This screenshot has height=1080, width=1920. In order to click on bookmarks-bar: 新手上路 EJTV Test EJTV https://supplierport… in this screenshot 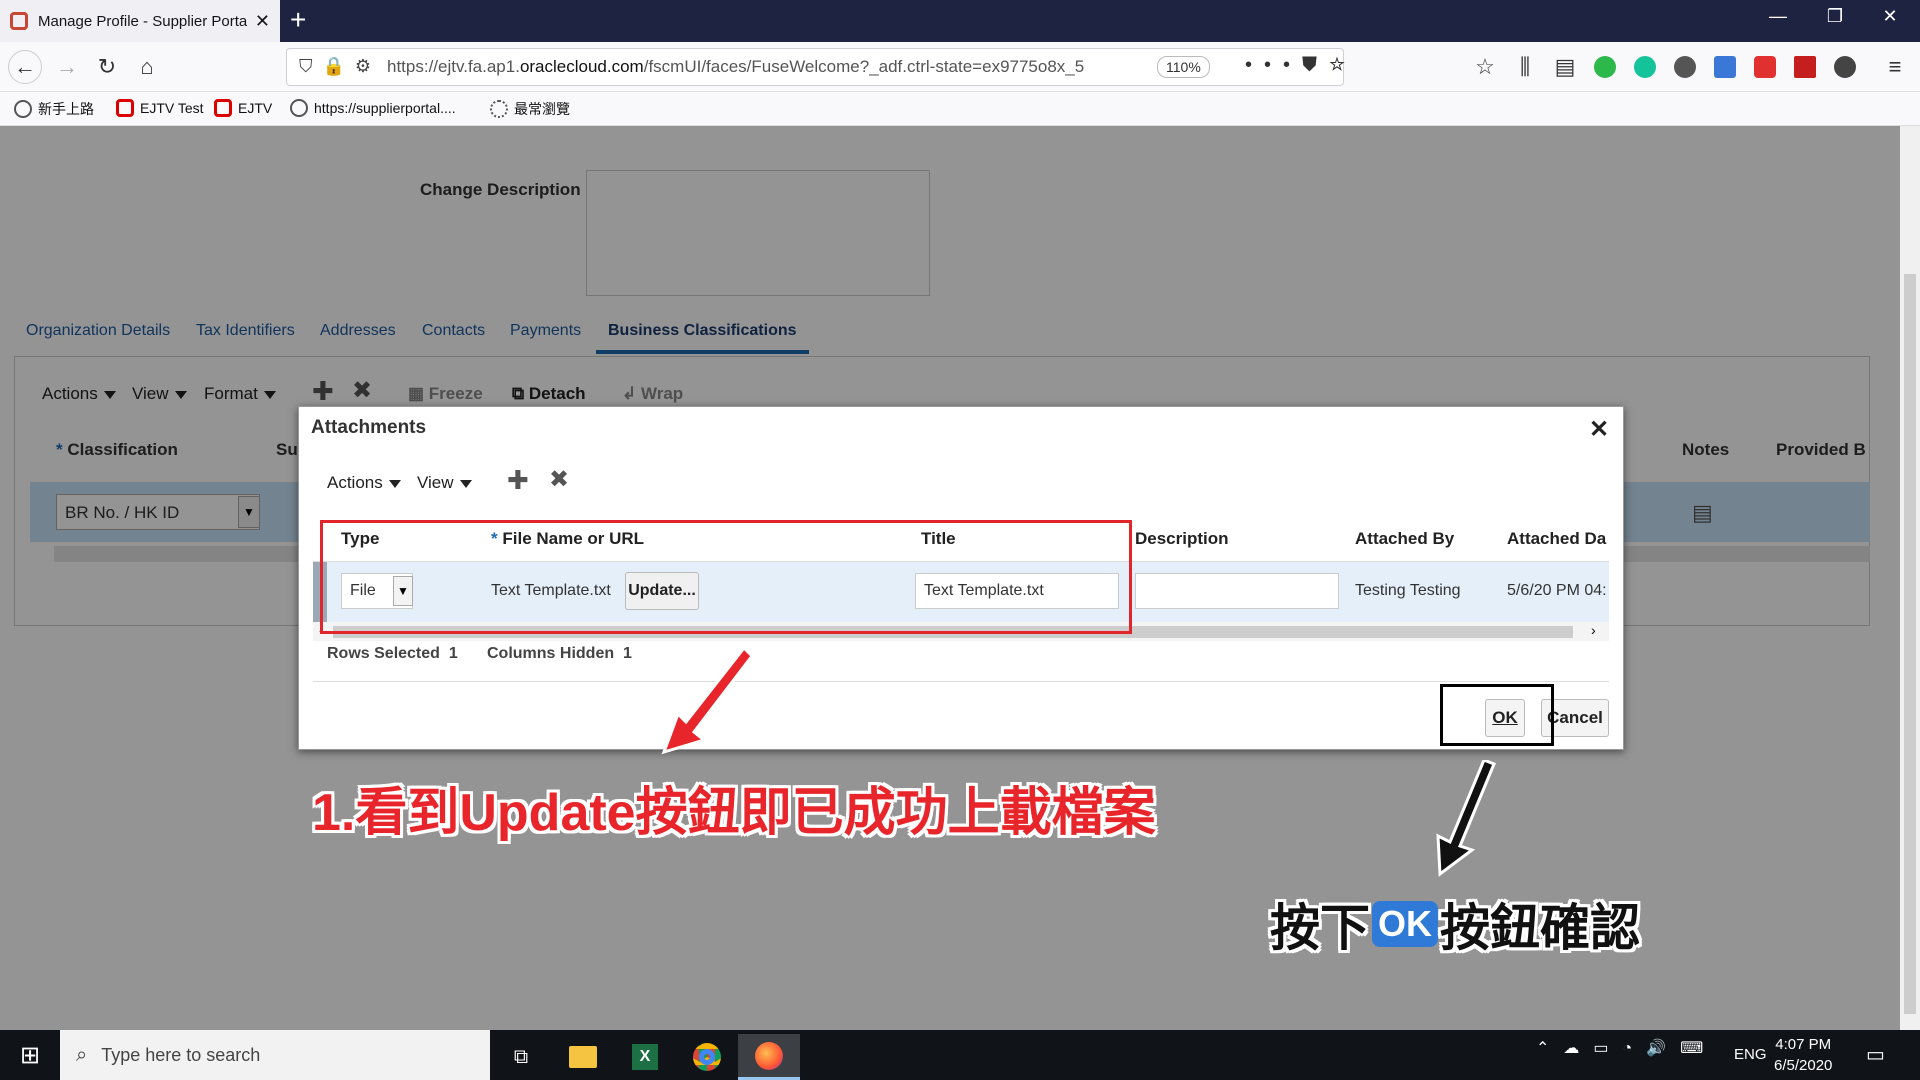, I will do `click(960, 109)`.